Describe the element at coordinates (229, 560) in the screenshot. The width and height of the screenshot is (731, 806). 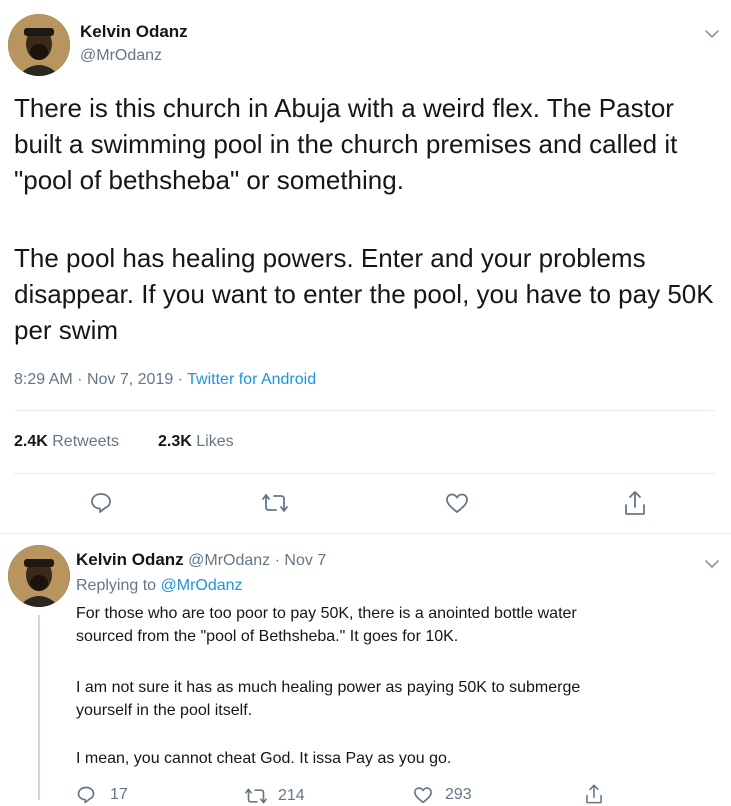
I see `reply-author-handle: @MrOdanz` at that location.